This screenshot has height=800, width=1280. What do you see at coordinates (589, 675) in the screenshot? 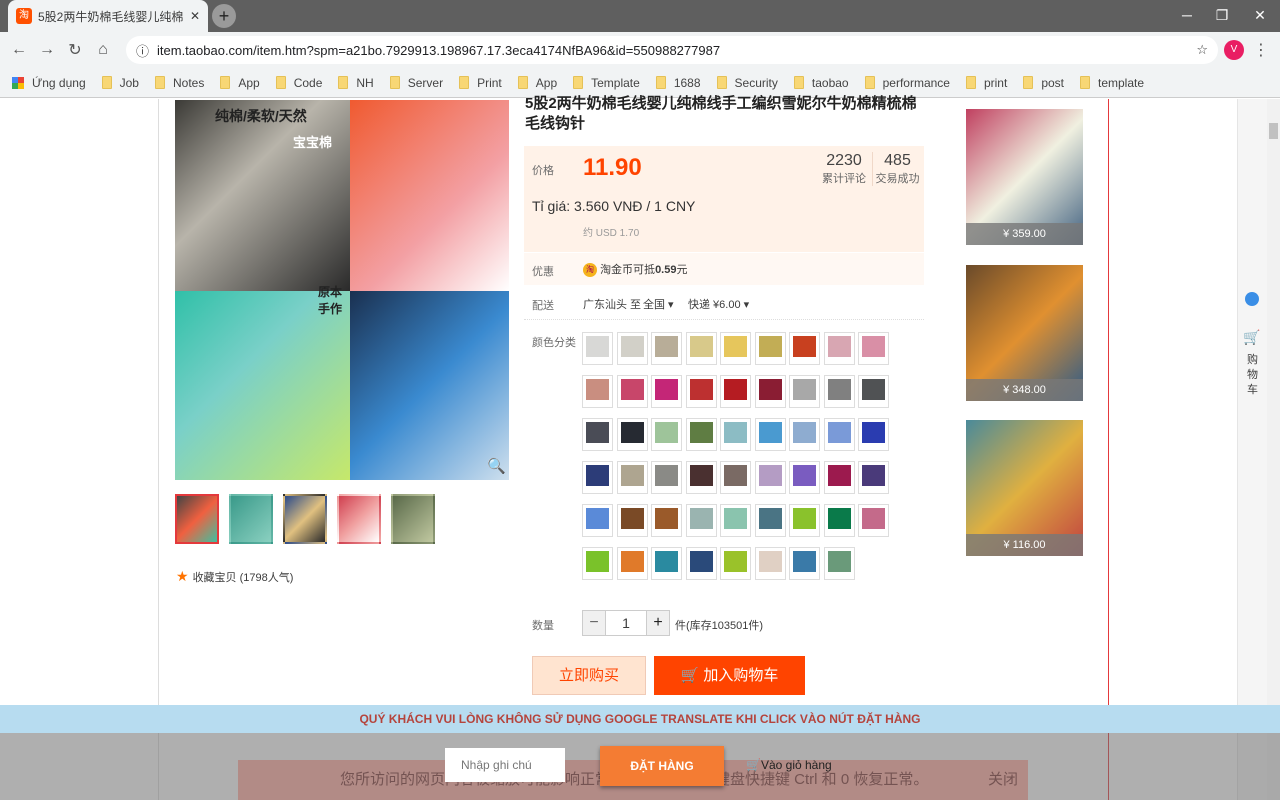
I see `buy-now-button: 立即购买` at bounding box center [589, 675].